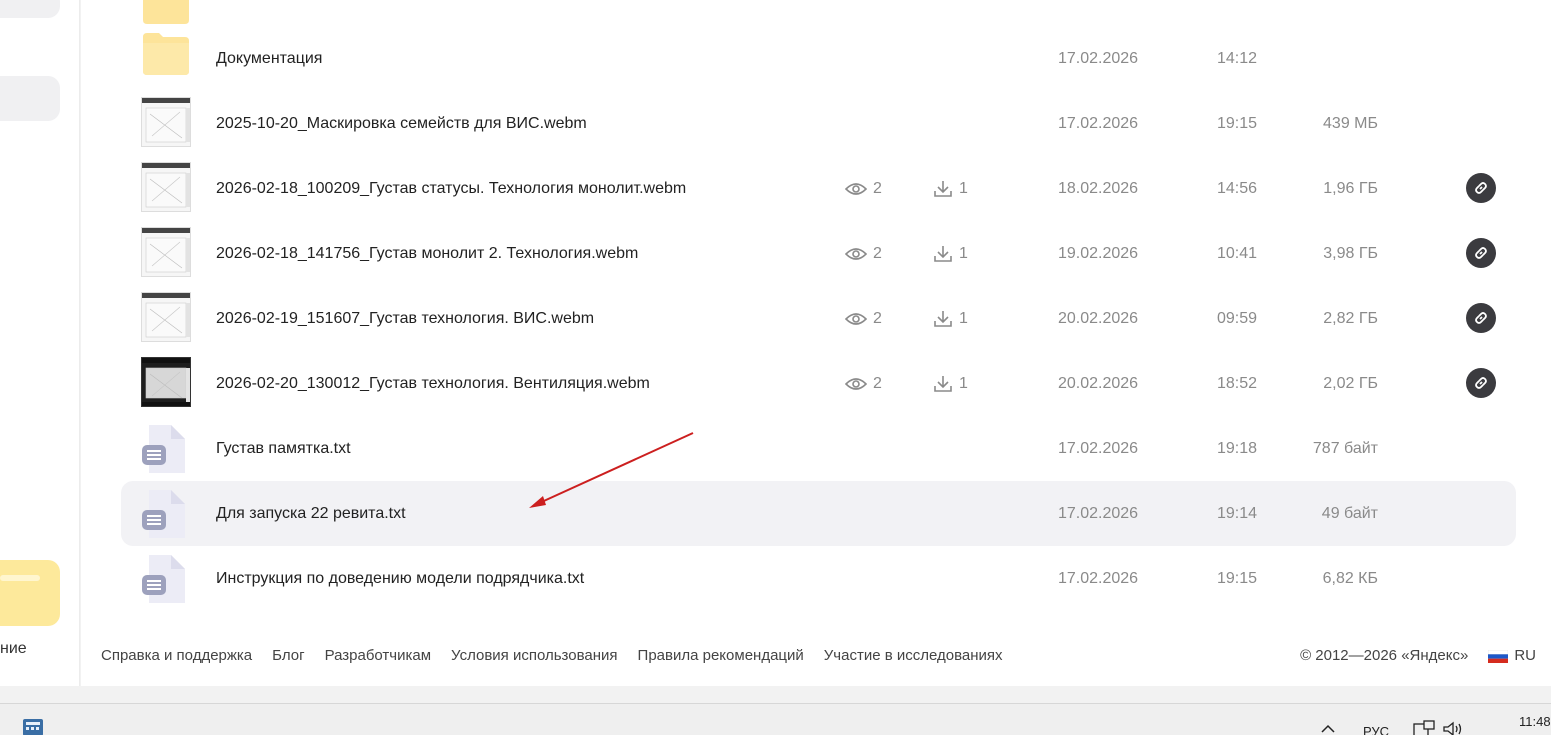 This screenshot has height=735, width=1551. Describe the element at coordinates (1425, 727) in the screenshot. I see `network-icon` at that location.